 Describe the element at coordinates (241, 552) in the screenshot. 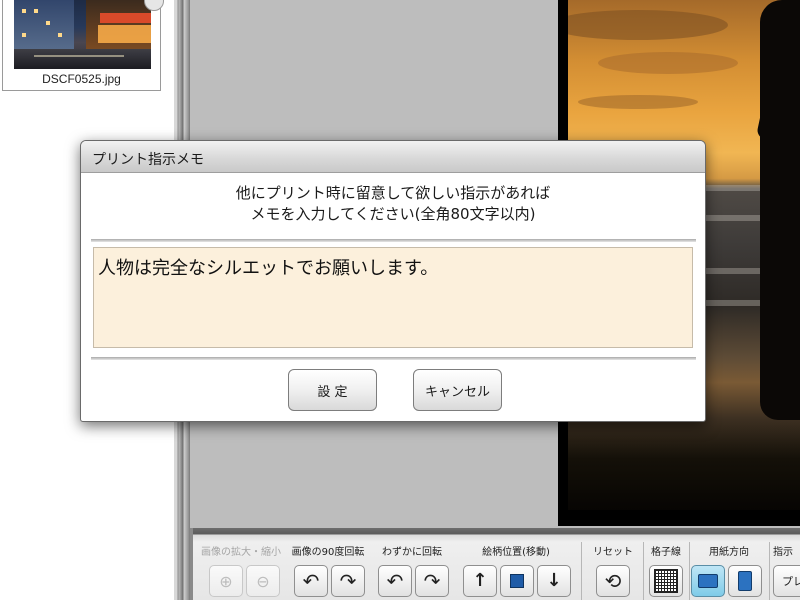

I see `zoom-group-title: 画像の拡大・縮小` at that location.